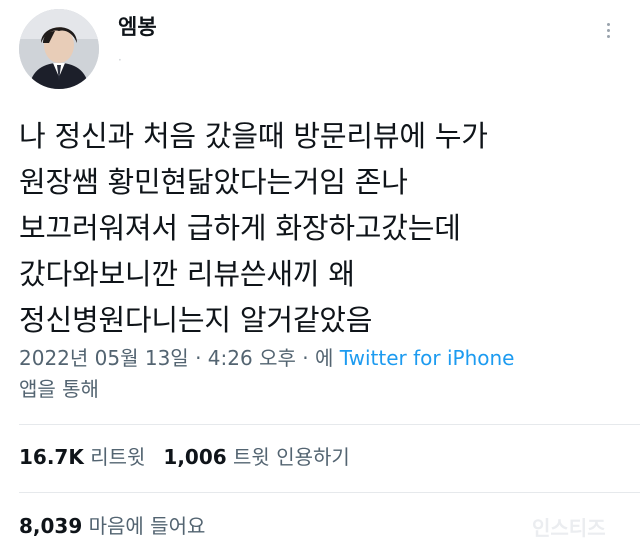  What do you see at coordinates (195, 457) in the screenshot?
I see `quotes-count: 1,006` at bounding box center [195, 457].